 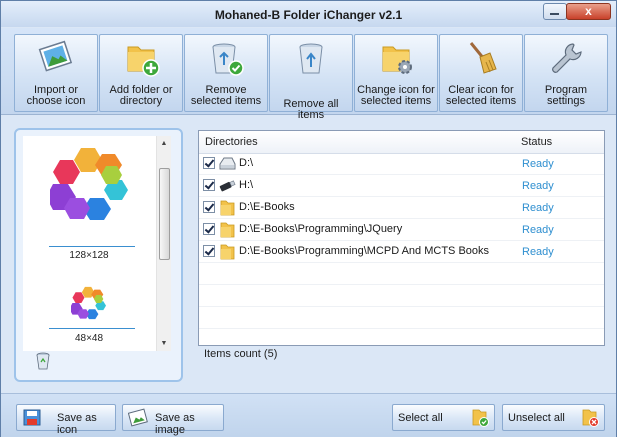 What do you see at coordinates (227, 163) in the screenshot?
I see `drive-icon` at bounding box center [227, 163].